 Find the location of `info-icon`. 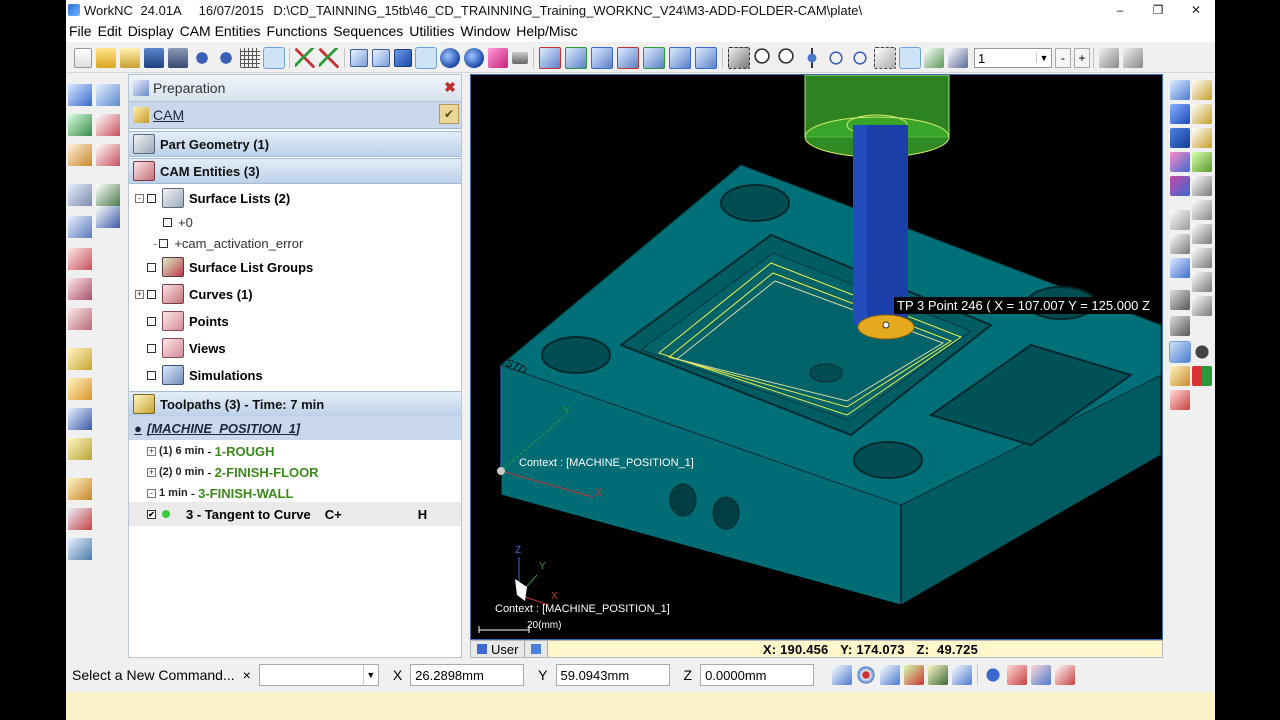

info-icon is located at coordinates (993, 675).